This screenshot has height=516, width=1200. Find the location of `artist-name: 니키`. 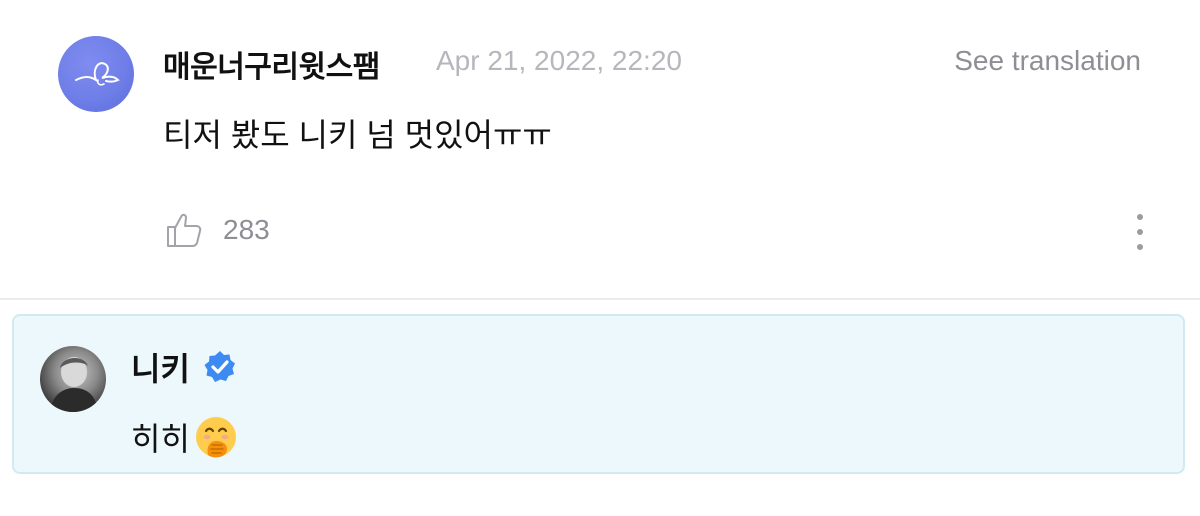

artist-name: 니키 is located at coordinates (160, 367).